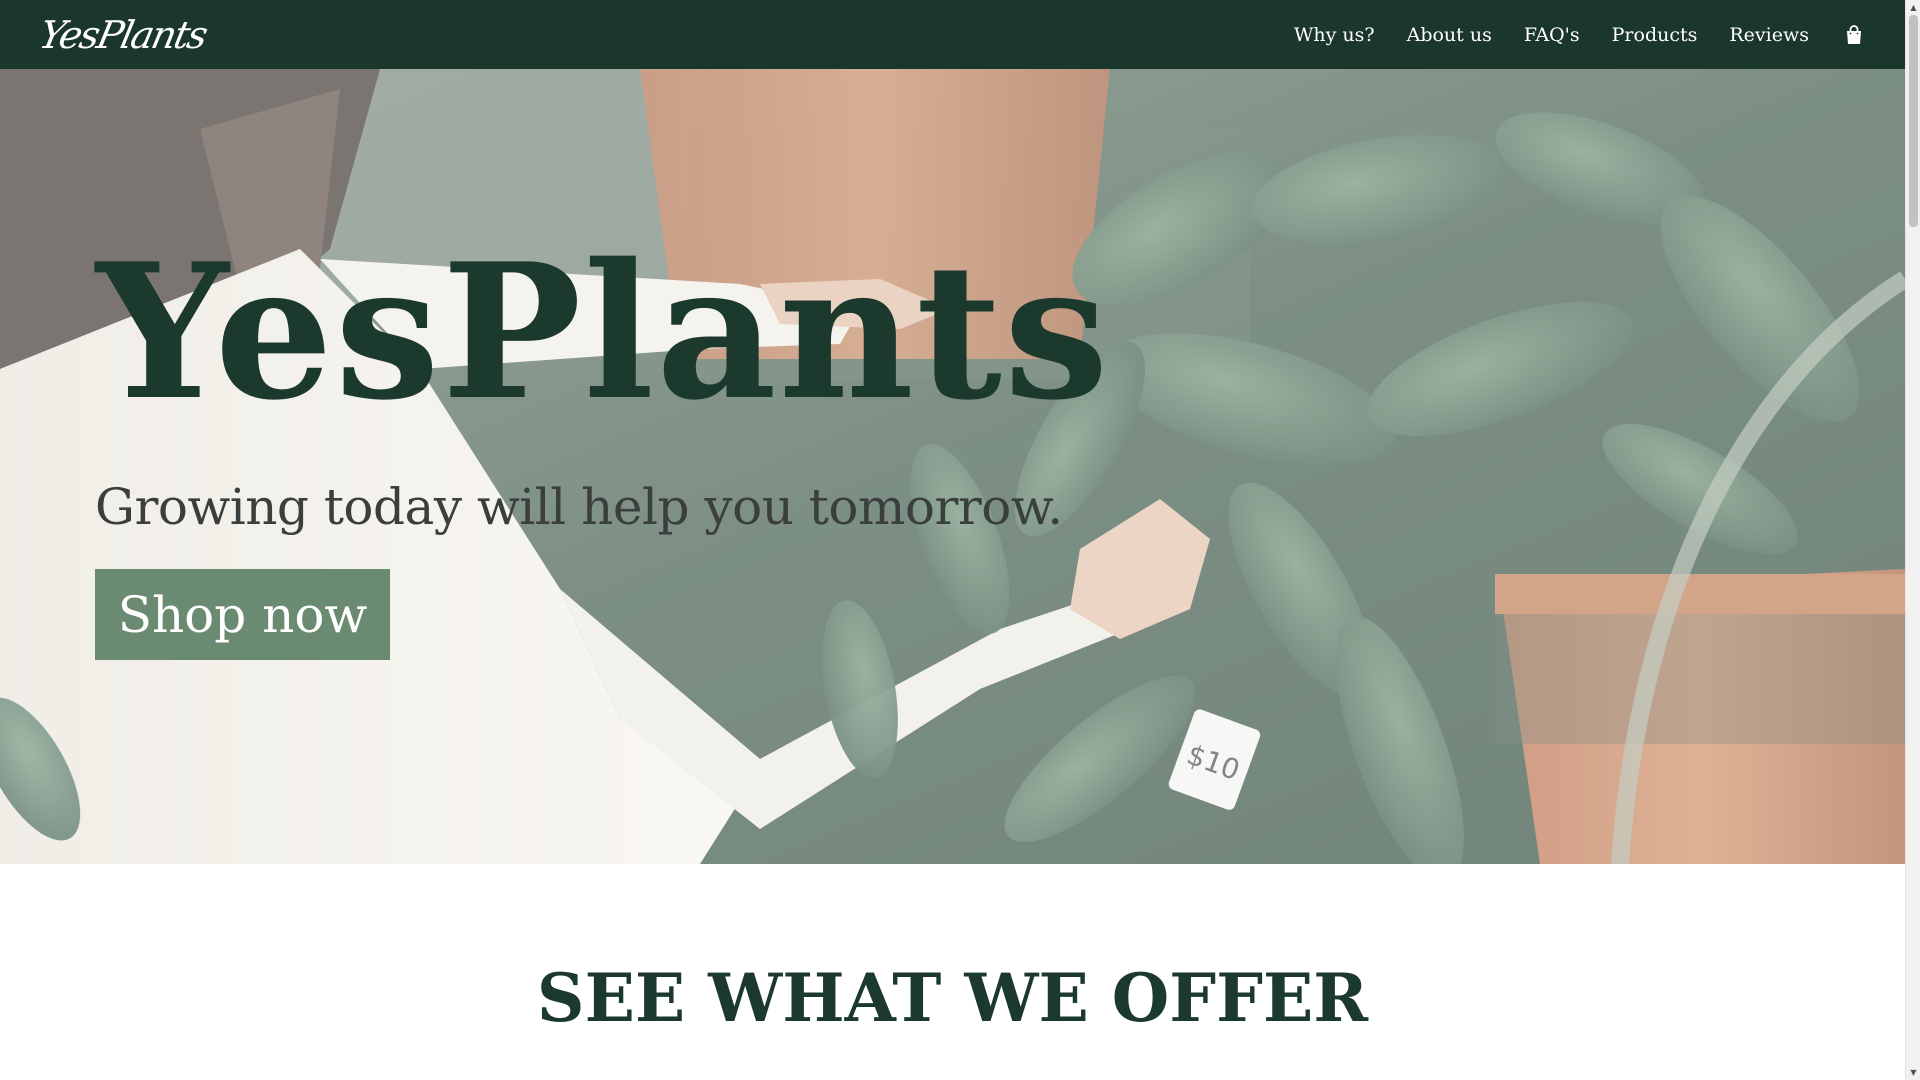 This screenshot has width=1920, height=1080. What do you see at coordinates (1913, 121) in the screenshot?
I see `scroll-thumb` at bounding box center [1913, 121].